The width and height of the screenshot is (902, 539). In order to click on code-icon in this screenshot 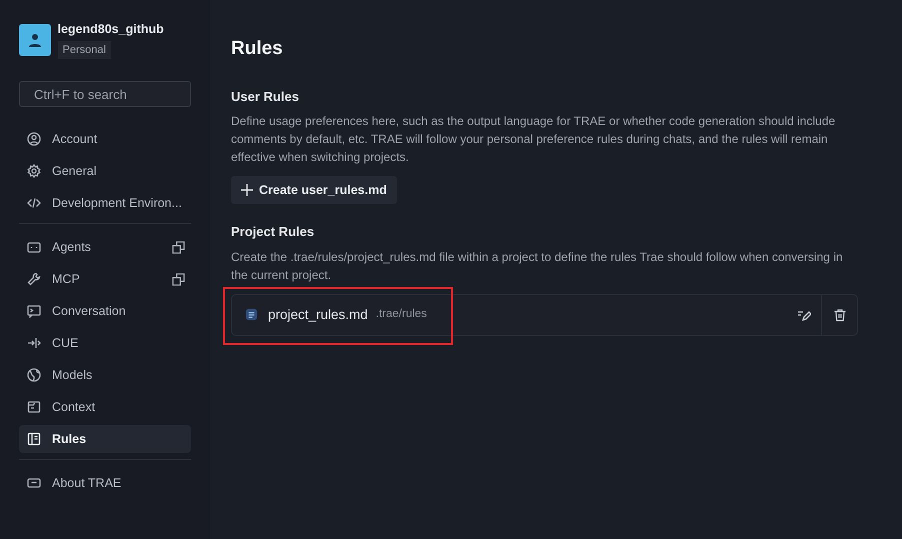, I will do `click(34, 203)`.